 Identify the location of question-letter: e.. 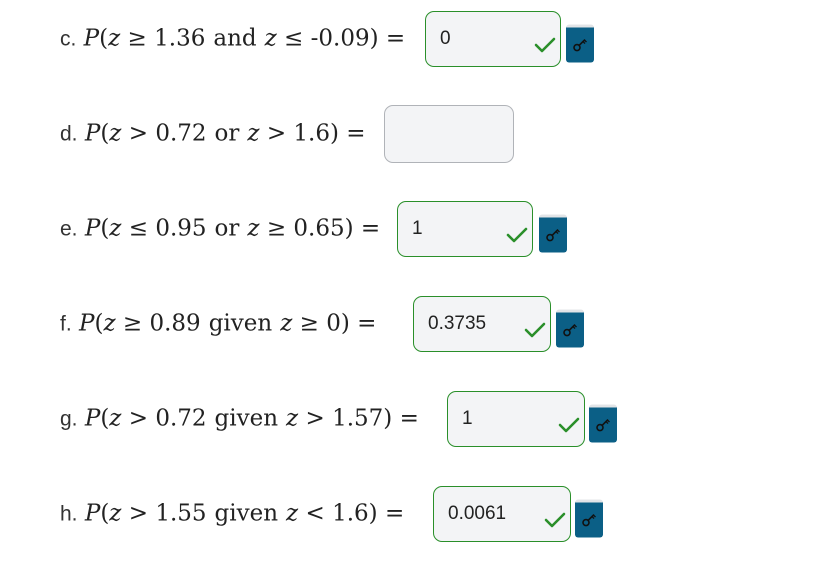
(69, 229).